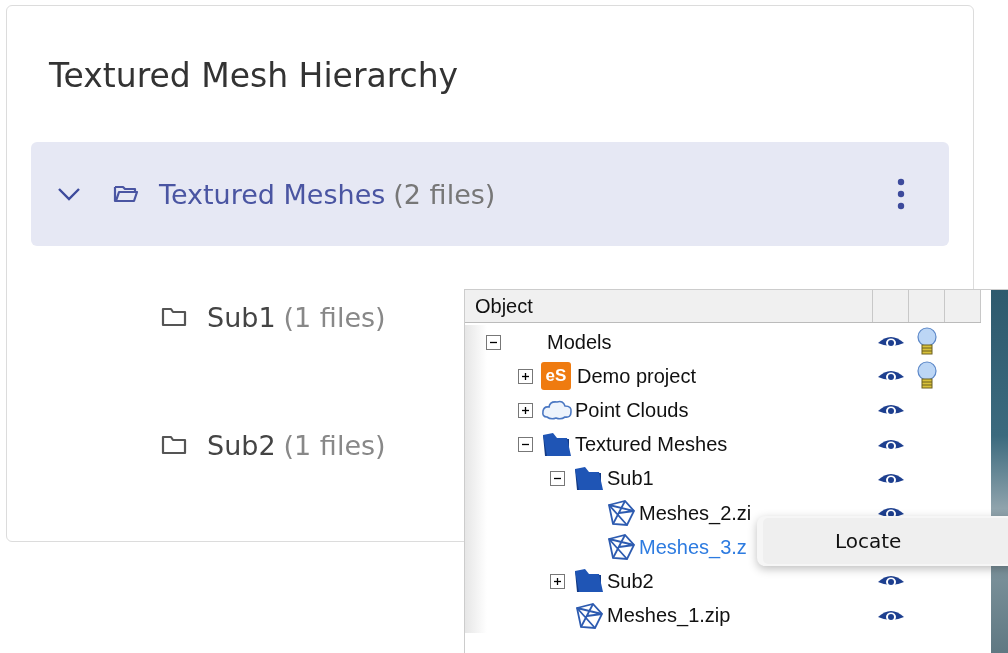  Describe the element at coordinates (126, 194) in the screenshot. I see `folder-open-icon` at that location.